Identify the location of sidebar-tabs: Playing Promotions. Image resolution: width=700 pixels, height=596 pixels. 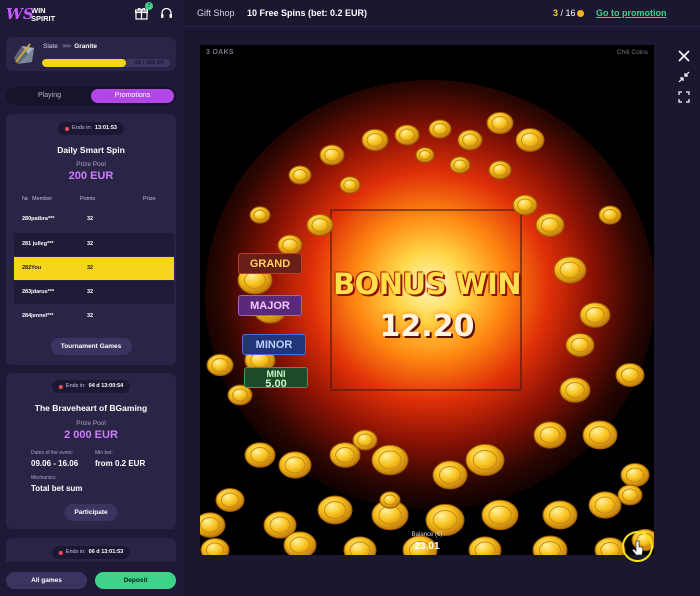
(91, 96).